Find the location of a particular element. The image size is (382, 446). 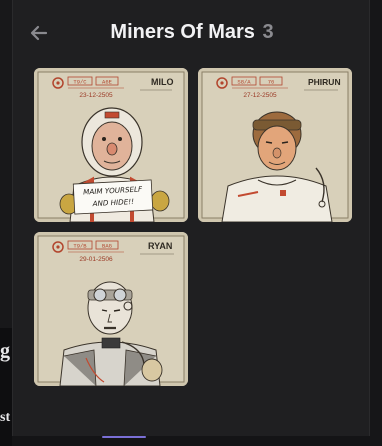

collection-name: Miners Of Mars is located at coordinates (182, 32).